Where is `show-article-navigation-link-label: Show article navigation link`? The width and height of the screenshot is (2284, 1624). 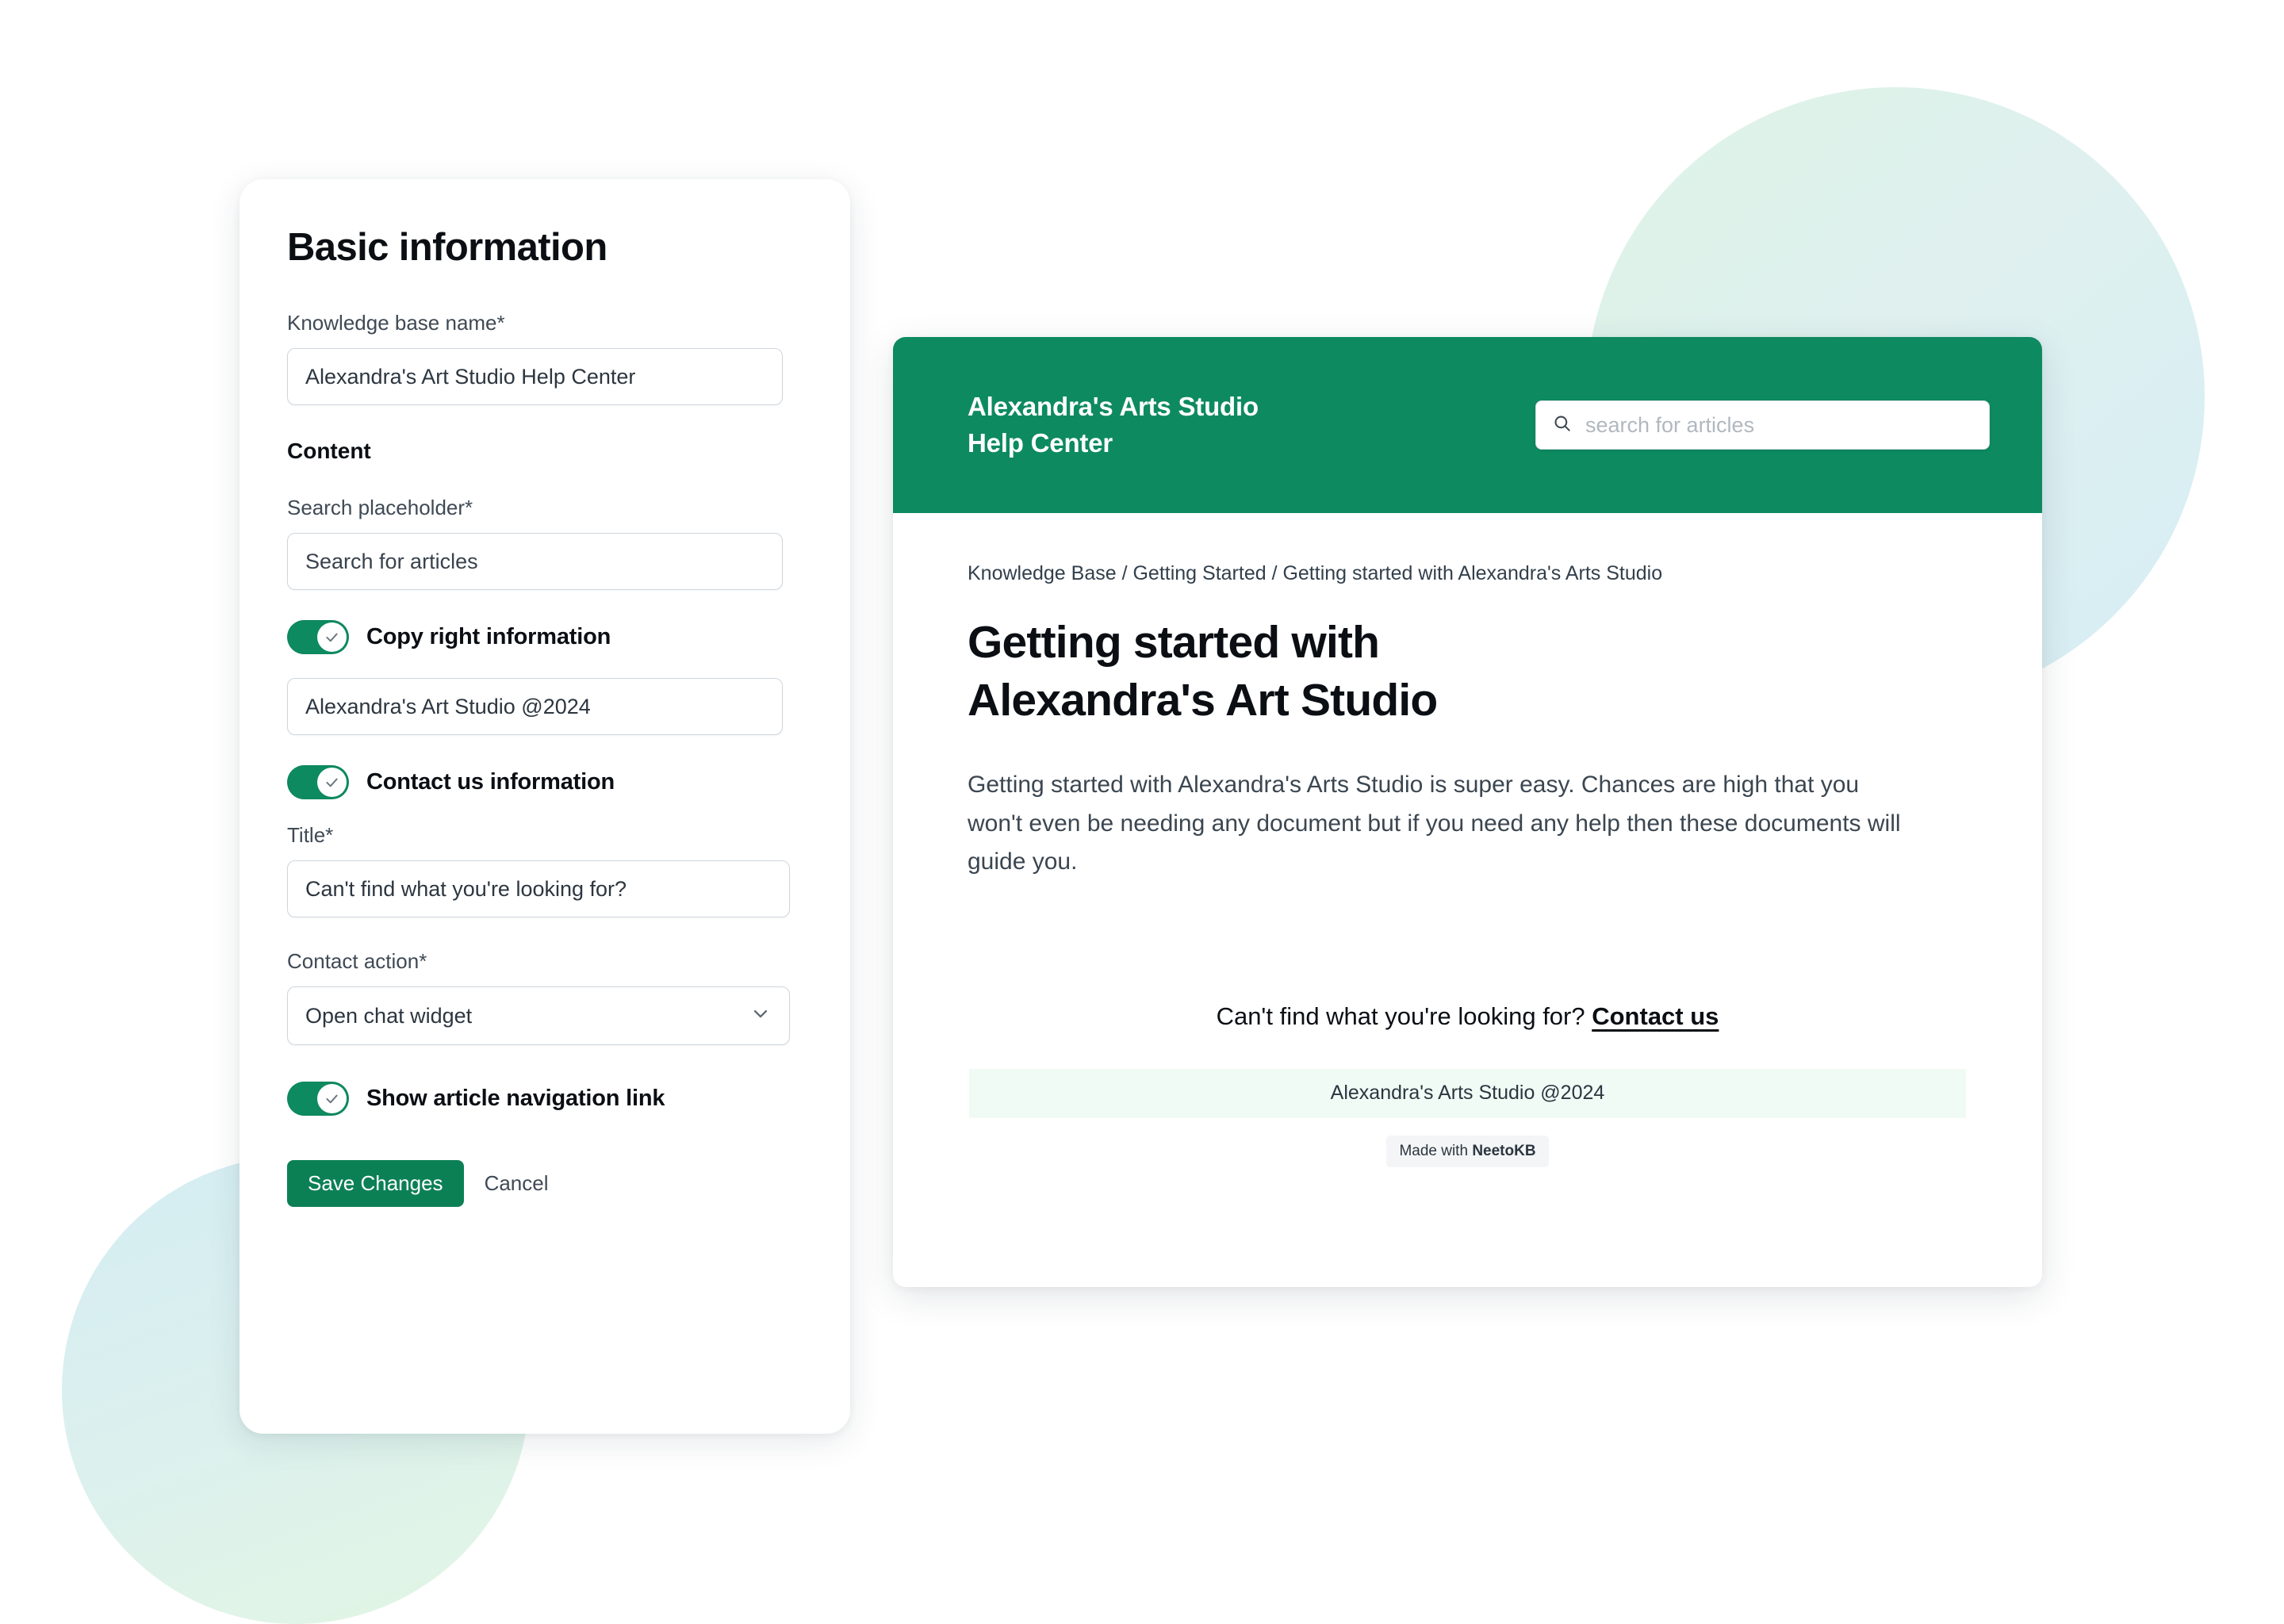
show-article-navigation-link-label: Show article navigation link is located at coordinates (515, 1098).